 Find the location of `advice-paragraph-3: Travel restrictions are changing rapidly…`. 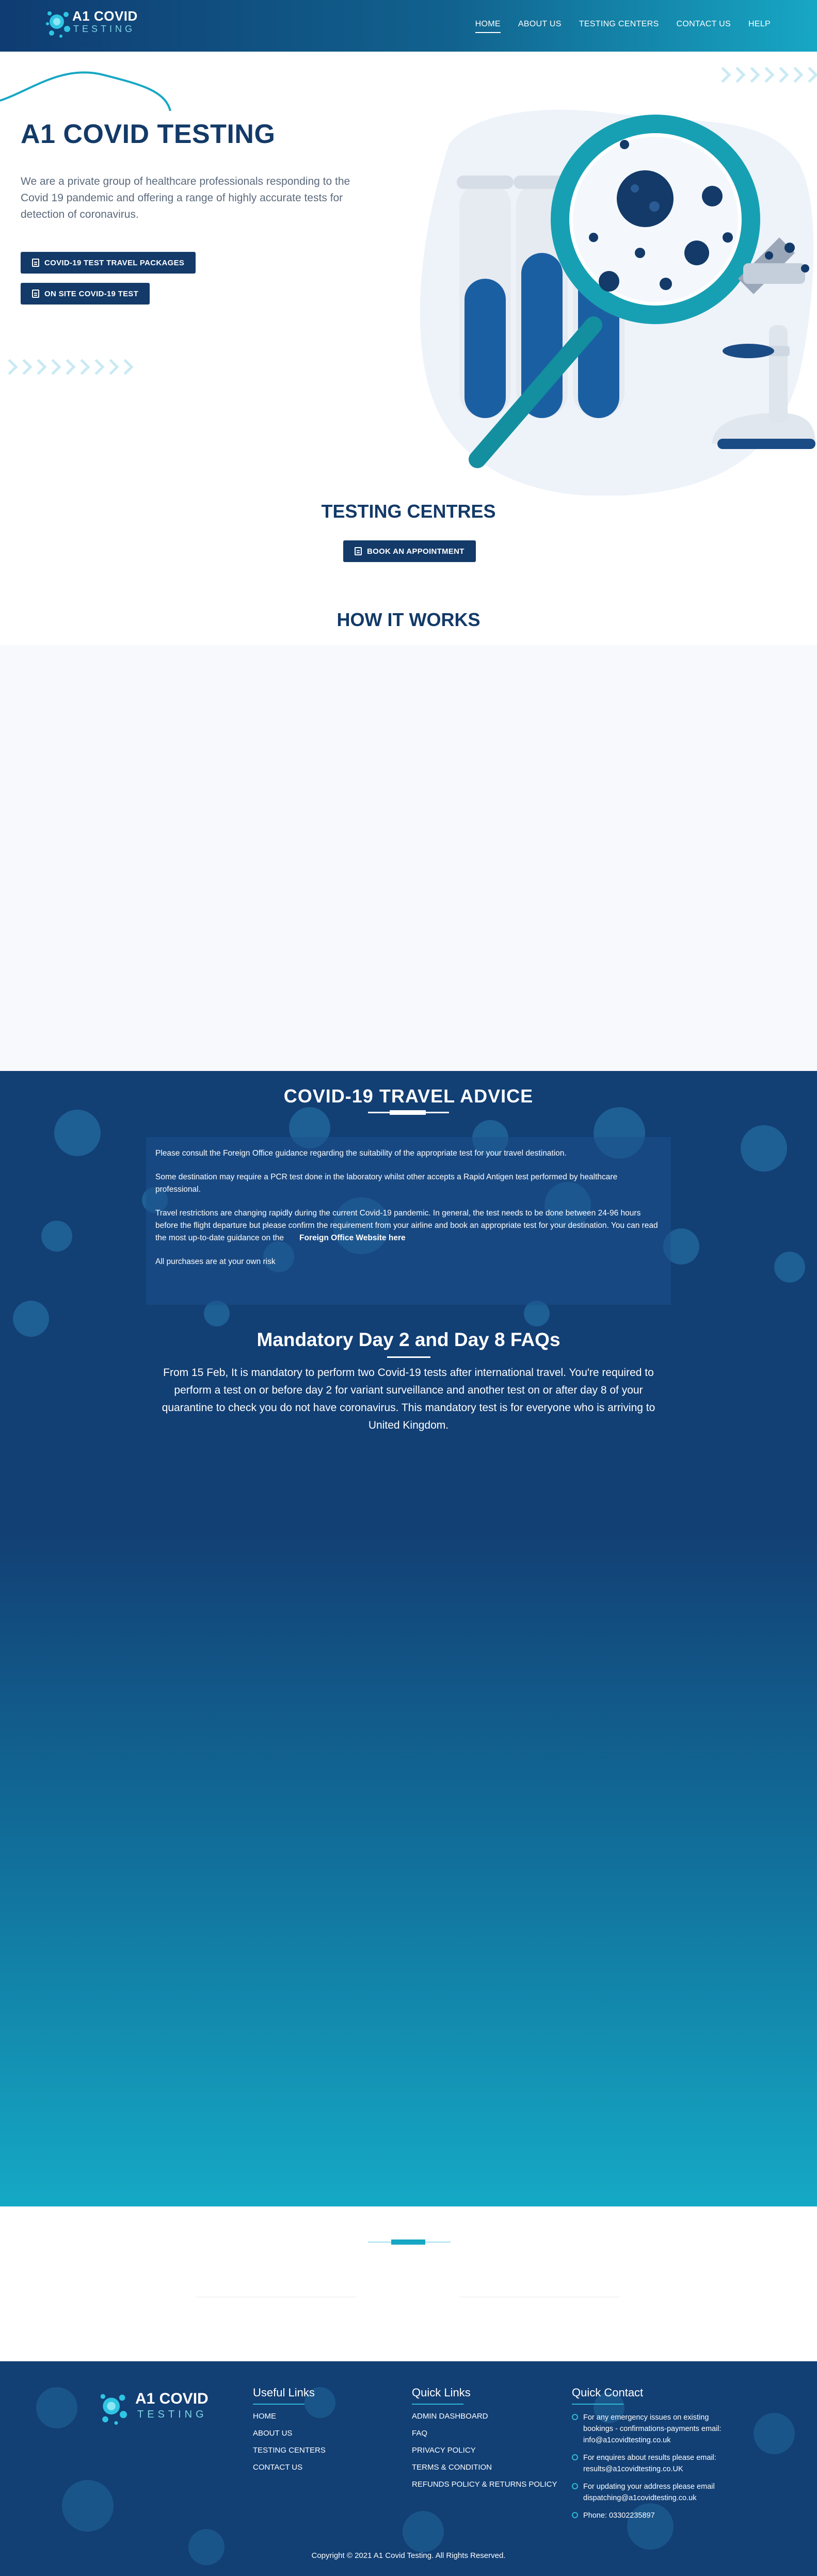

advice-paragraph-3: Travel restrictions are changing rapidly… is located at coordinates (408, 1225).